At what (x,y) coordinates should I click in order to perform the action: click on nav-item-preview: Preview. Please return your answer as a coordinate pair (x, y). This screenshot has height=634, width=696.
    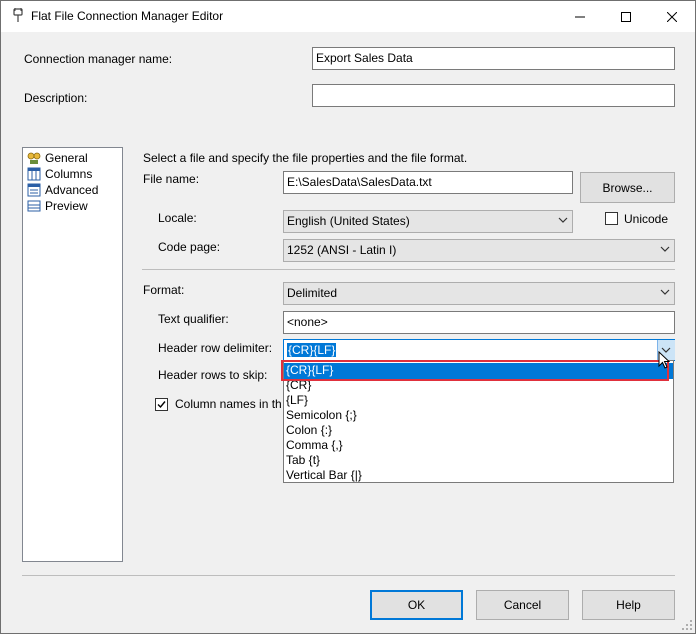
    Looking at the image, I should click on (57, 206).